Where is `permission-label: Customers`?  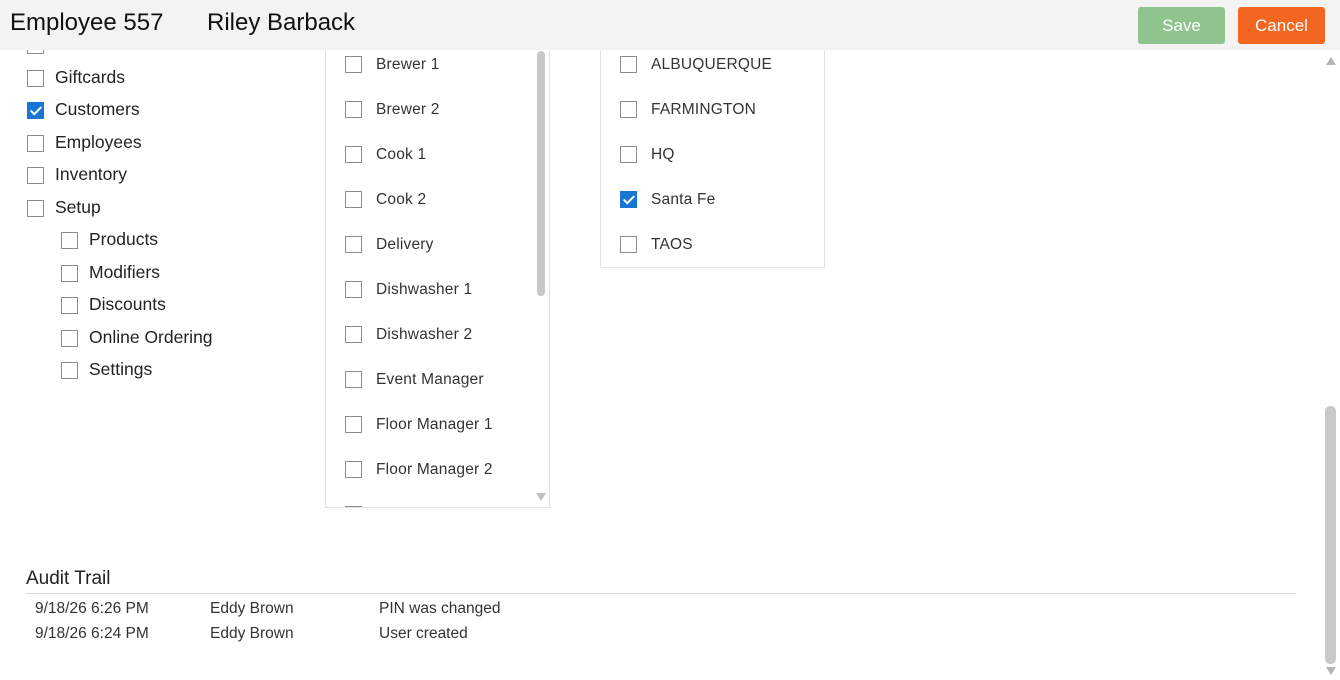
permission-label: Customers is located at coordinates (97, 109).